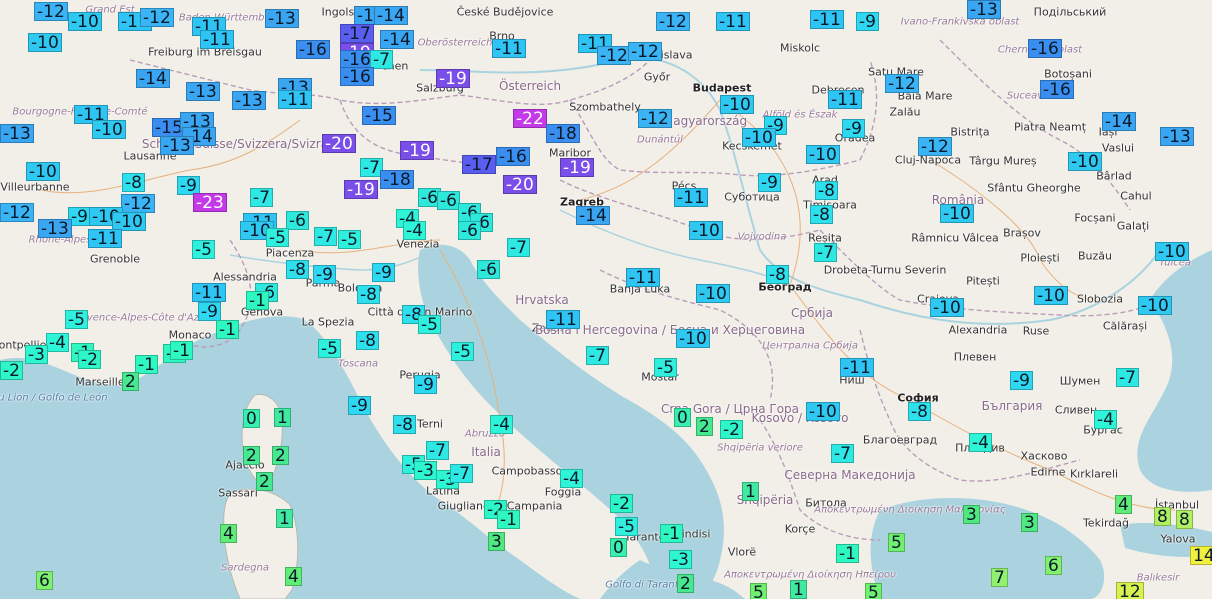 This screenshot has height=599, width=1212. What do you see at coordinates (978, 330) in the screenshot?
I see `place-label: Alexandria` at bounding box center [978, 330].